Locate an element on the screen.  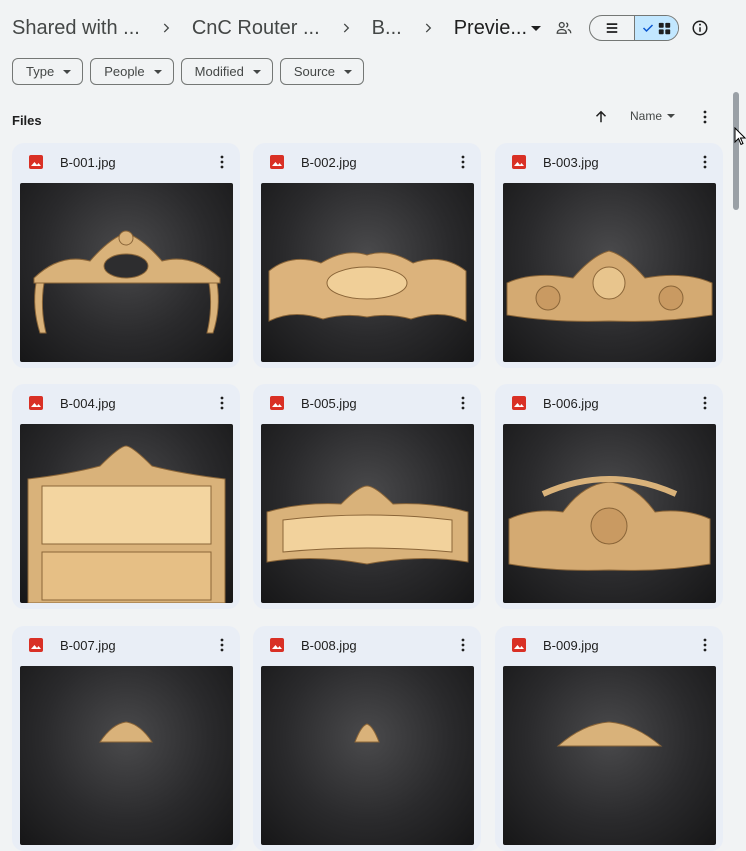
filter-label: Modified is located at coordinates (219, 71).